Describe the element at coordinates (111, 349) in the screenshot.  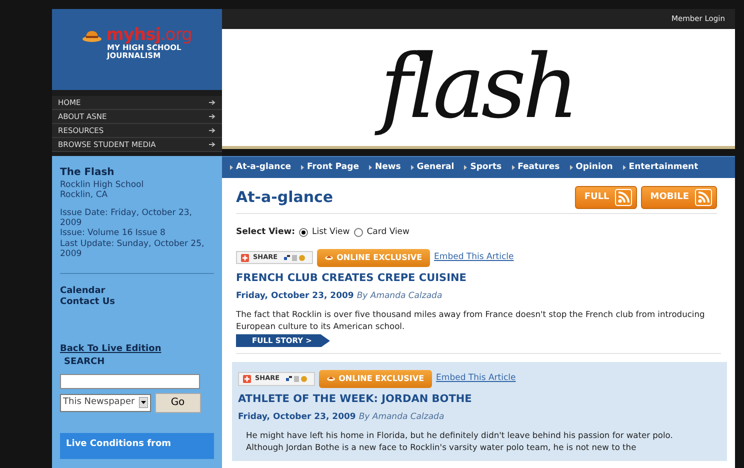
I see `back-link: Back To Live Edition` at that location.